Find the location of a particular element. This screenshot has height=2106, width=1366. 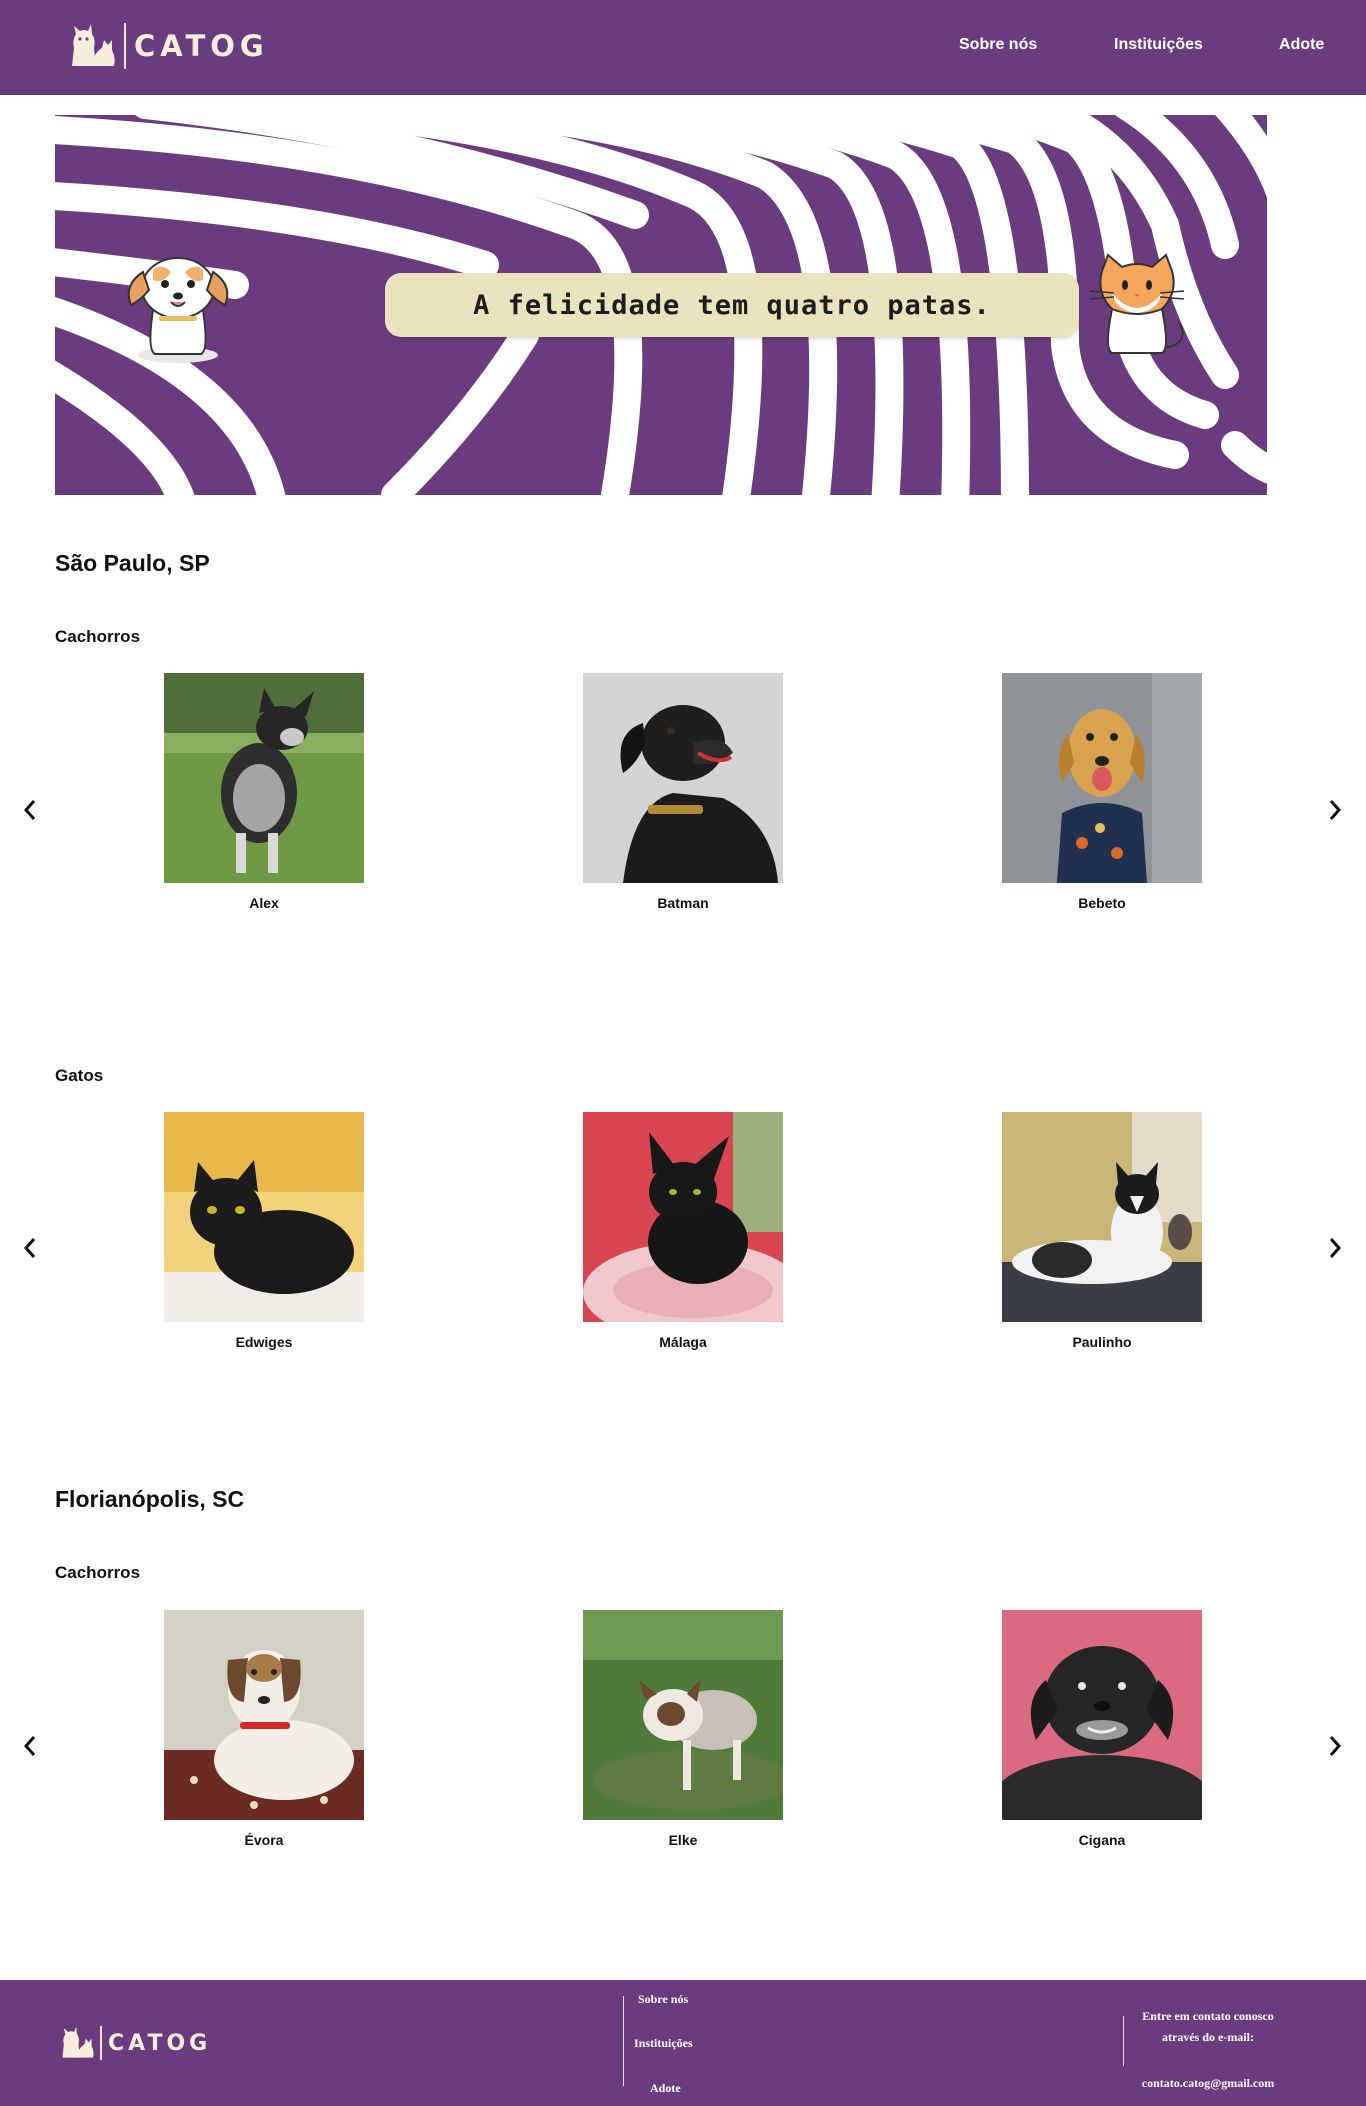

header-logo: CATOG is located at coordinates (167, 46).